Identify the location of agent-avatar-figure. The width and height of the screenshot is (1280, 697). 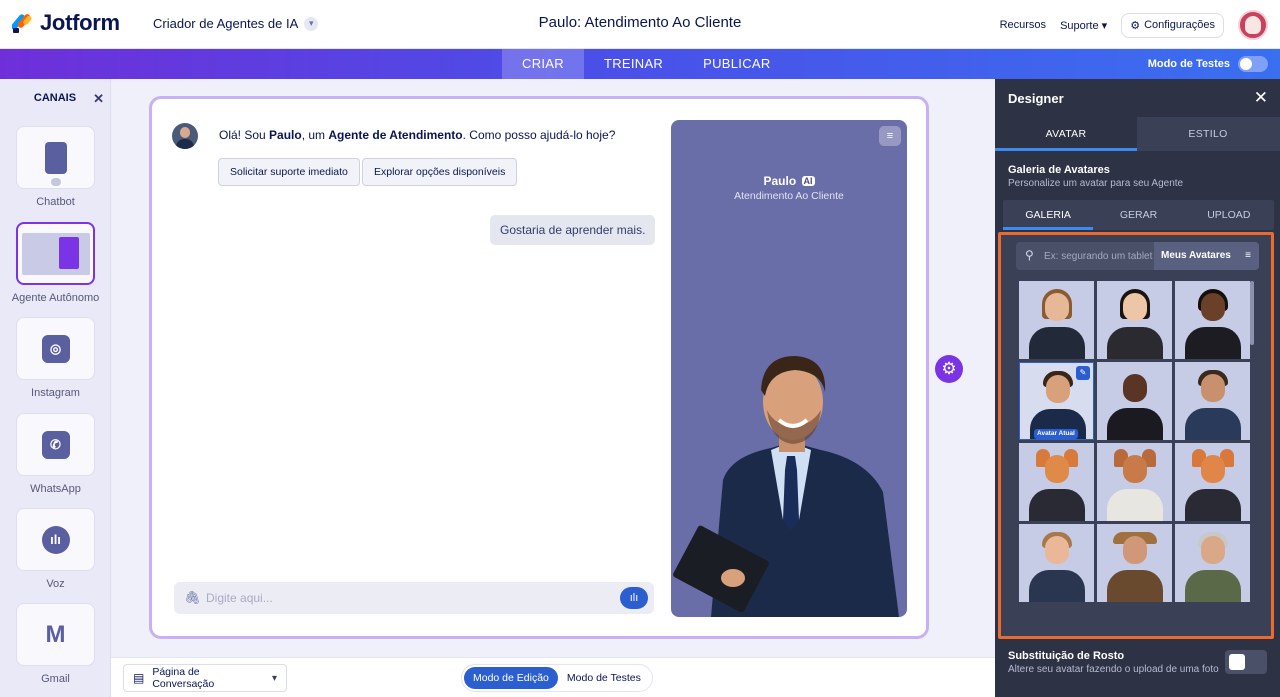
(786, 486).